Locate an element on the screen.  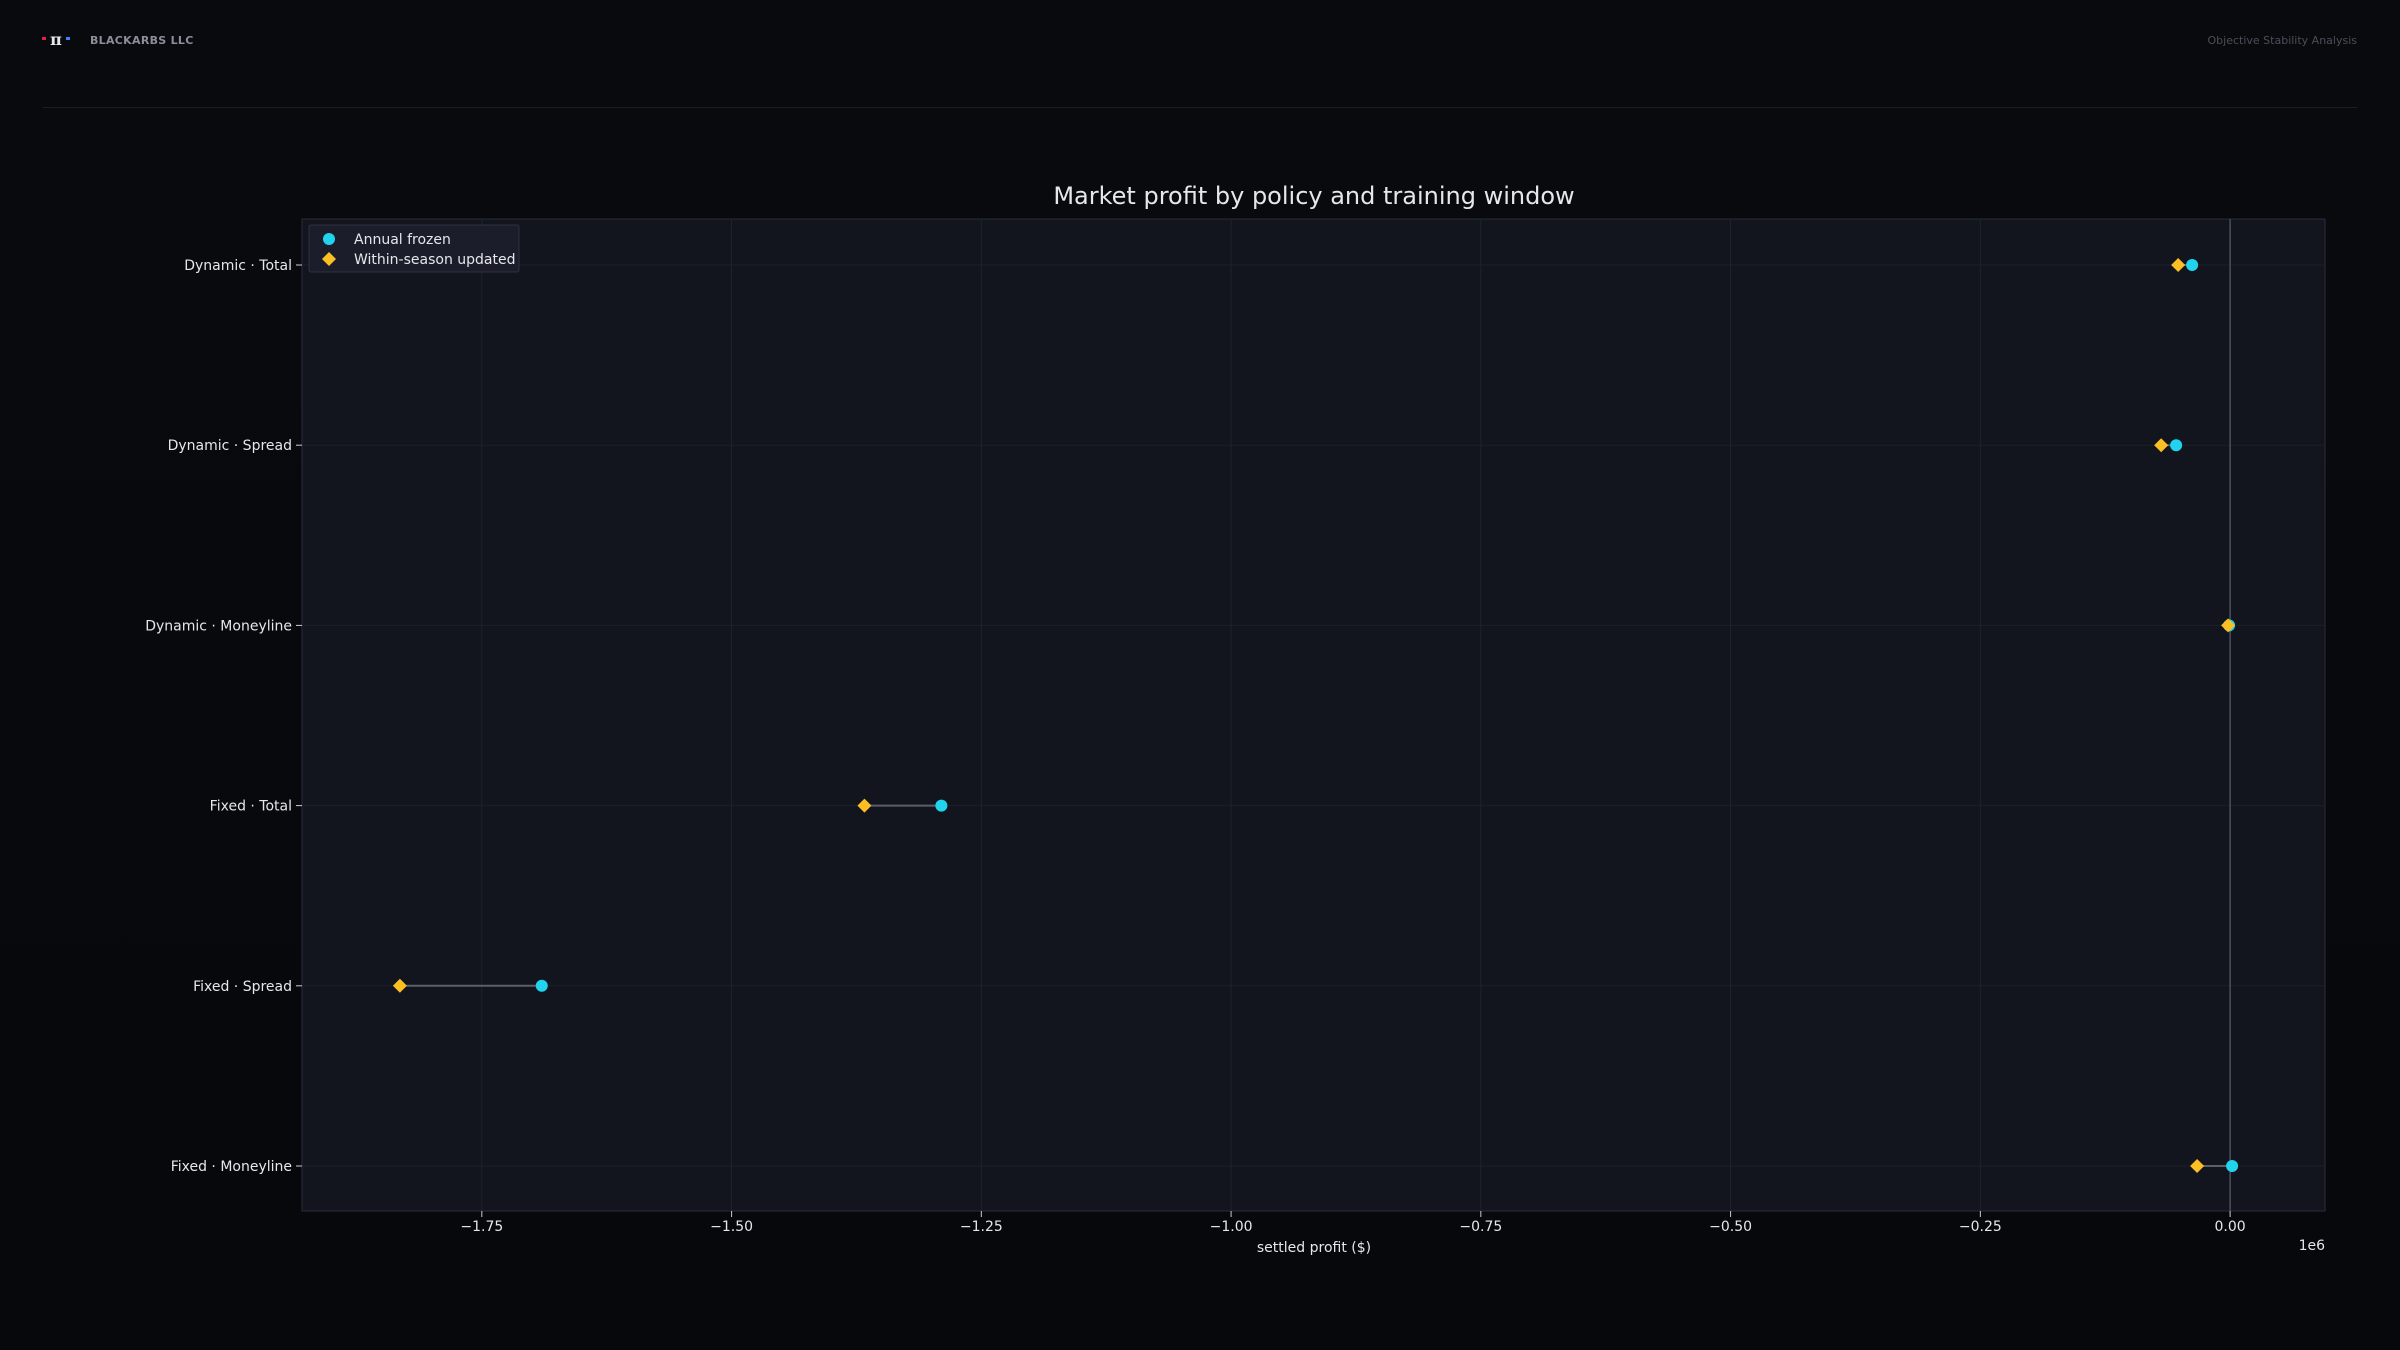
legend-circle-marker is located at coordinates (329, 239).